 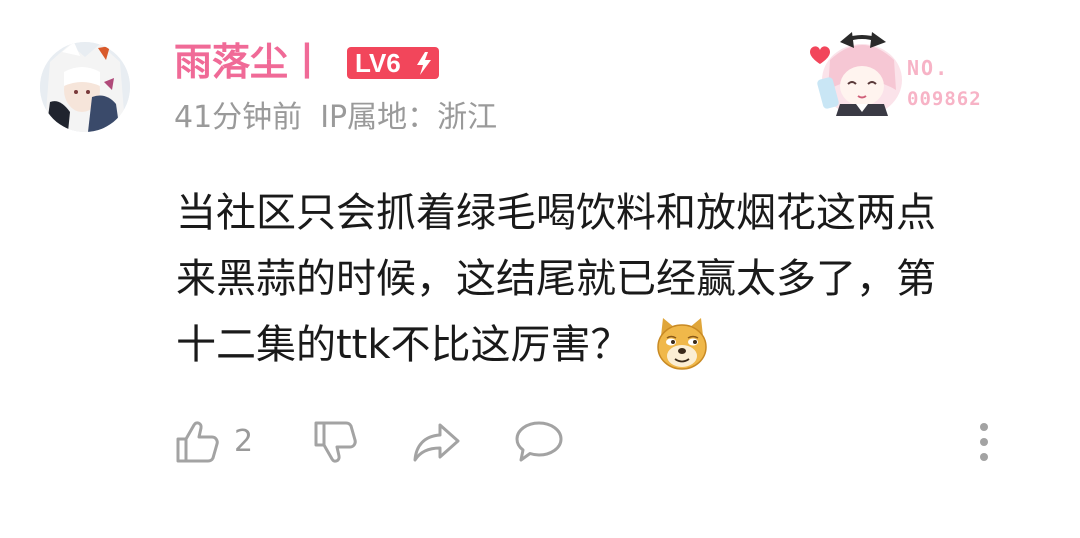 I want to click on reply-button, so click(x=539, y=442).